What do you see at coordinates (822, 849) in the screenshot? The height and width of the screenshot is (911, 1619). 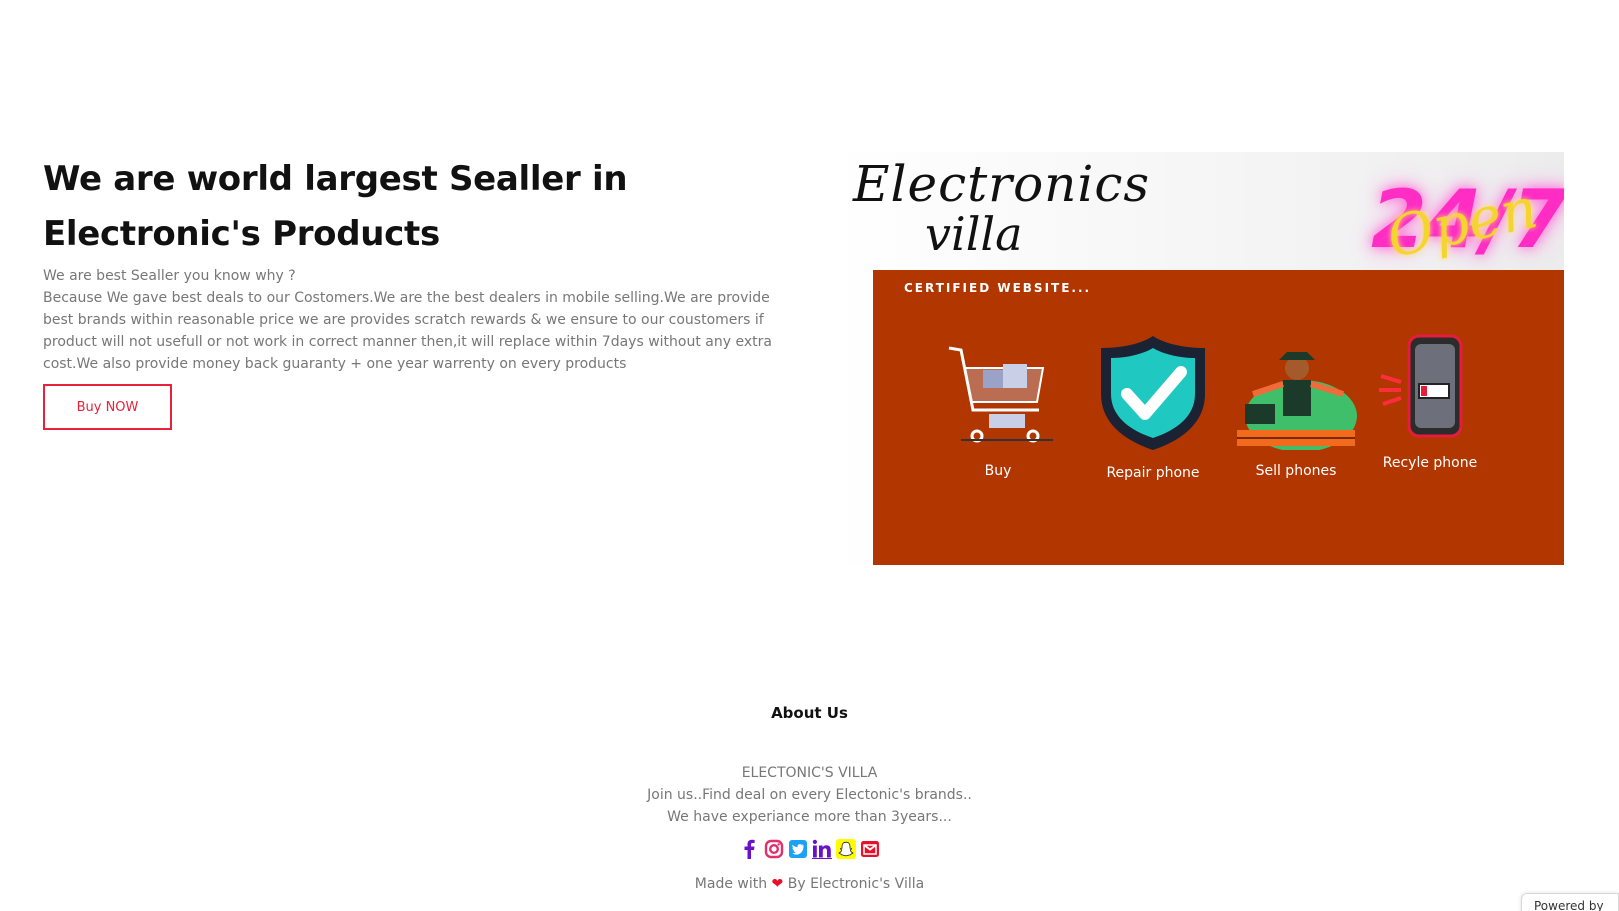 I see `linkedin-icon` at bounding box center [822, 849].